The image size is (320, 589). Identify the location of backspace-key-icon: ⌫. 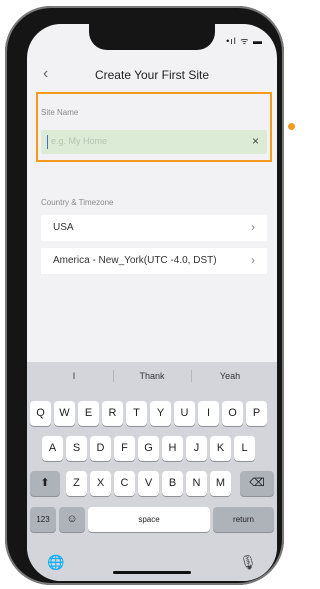
(257, 483).